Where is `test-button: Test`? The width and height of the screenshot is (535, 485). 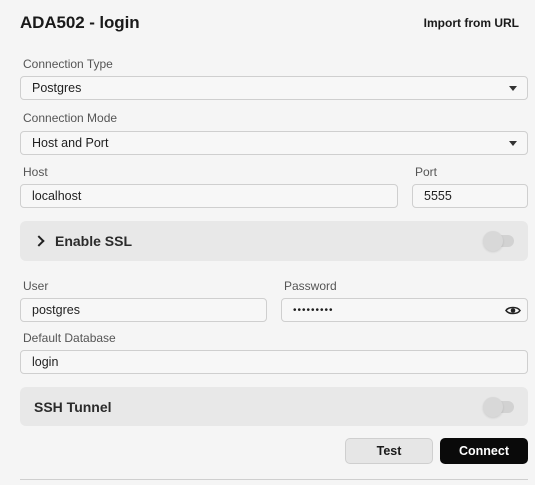 test-button: Test is located at coordinates (389, 451).